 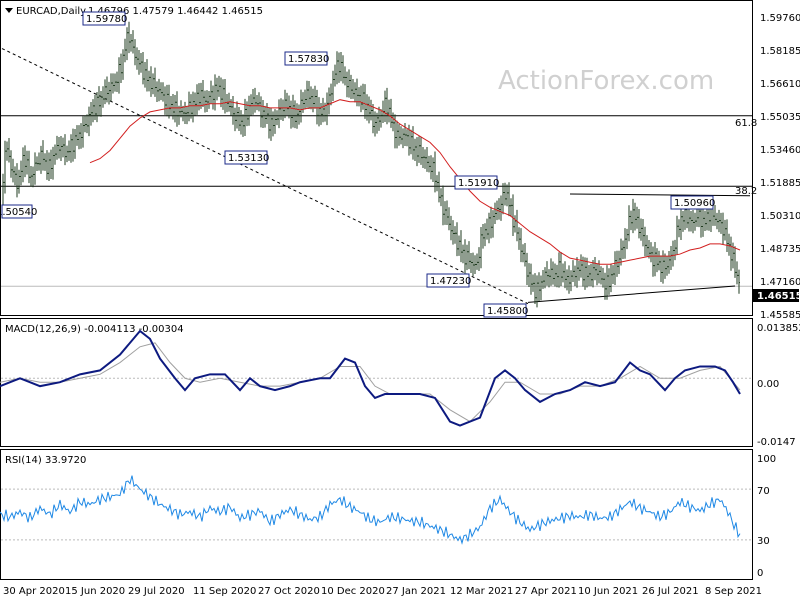 What do you see at coordinates (776, 442) in the screenshot?
I see `macd-tick: -0.0147` at bounding box center [776, 442].